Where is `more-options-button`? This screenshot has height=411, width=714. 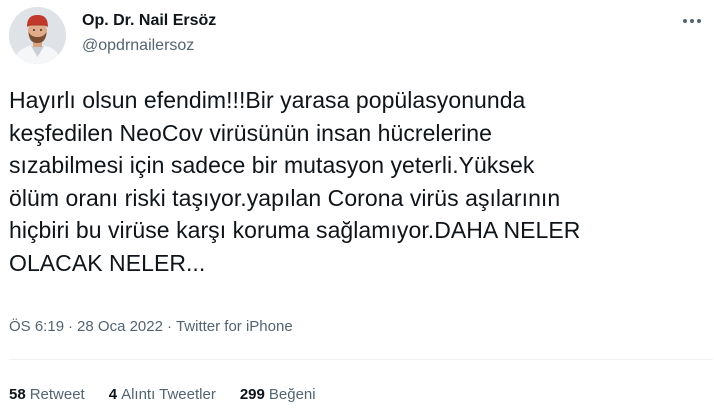 more-options-button is located at coordinates (692, 21).